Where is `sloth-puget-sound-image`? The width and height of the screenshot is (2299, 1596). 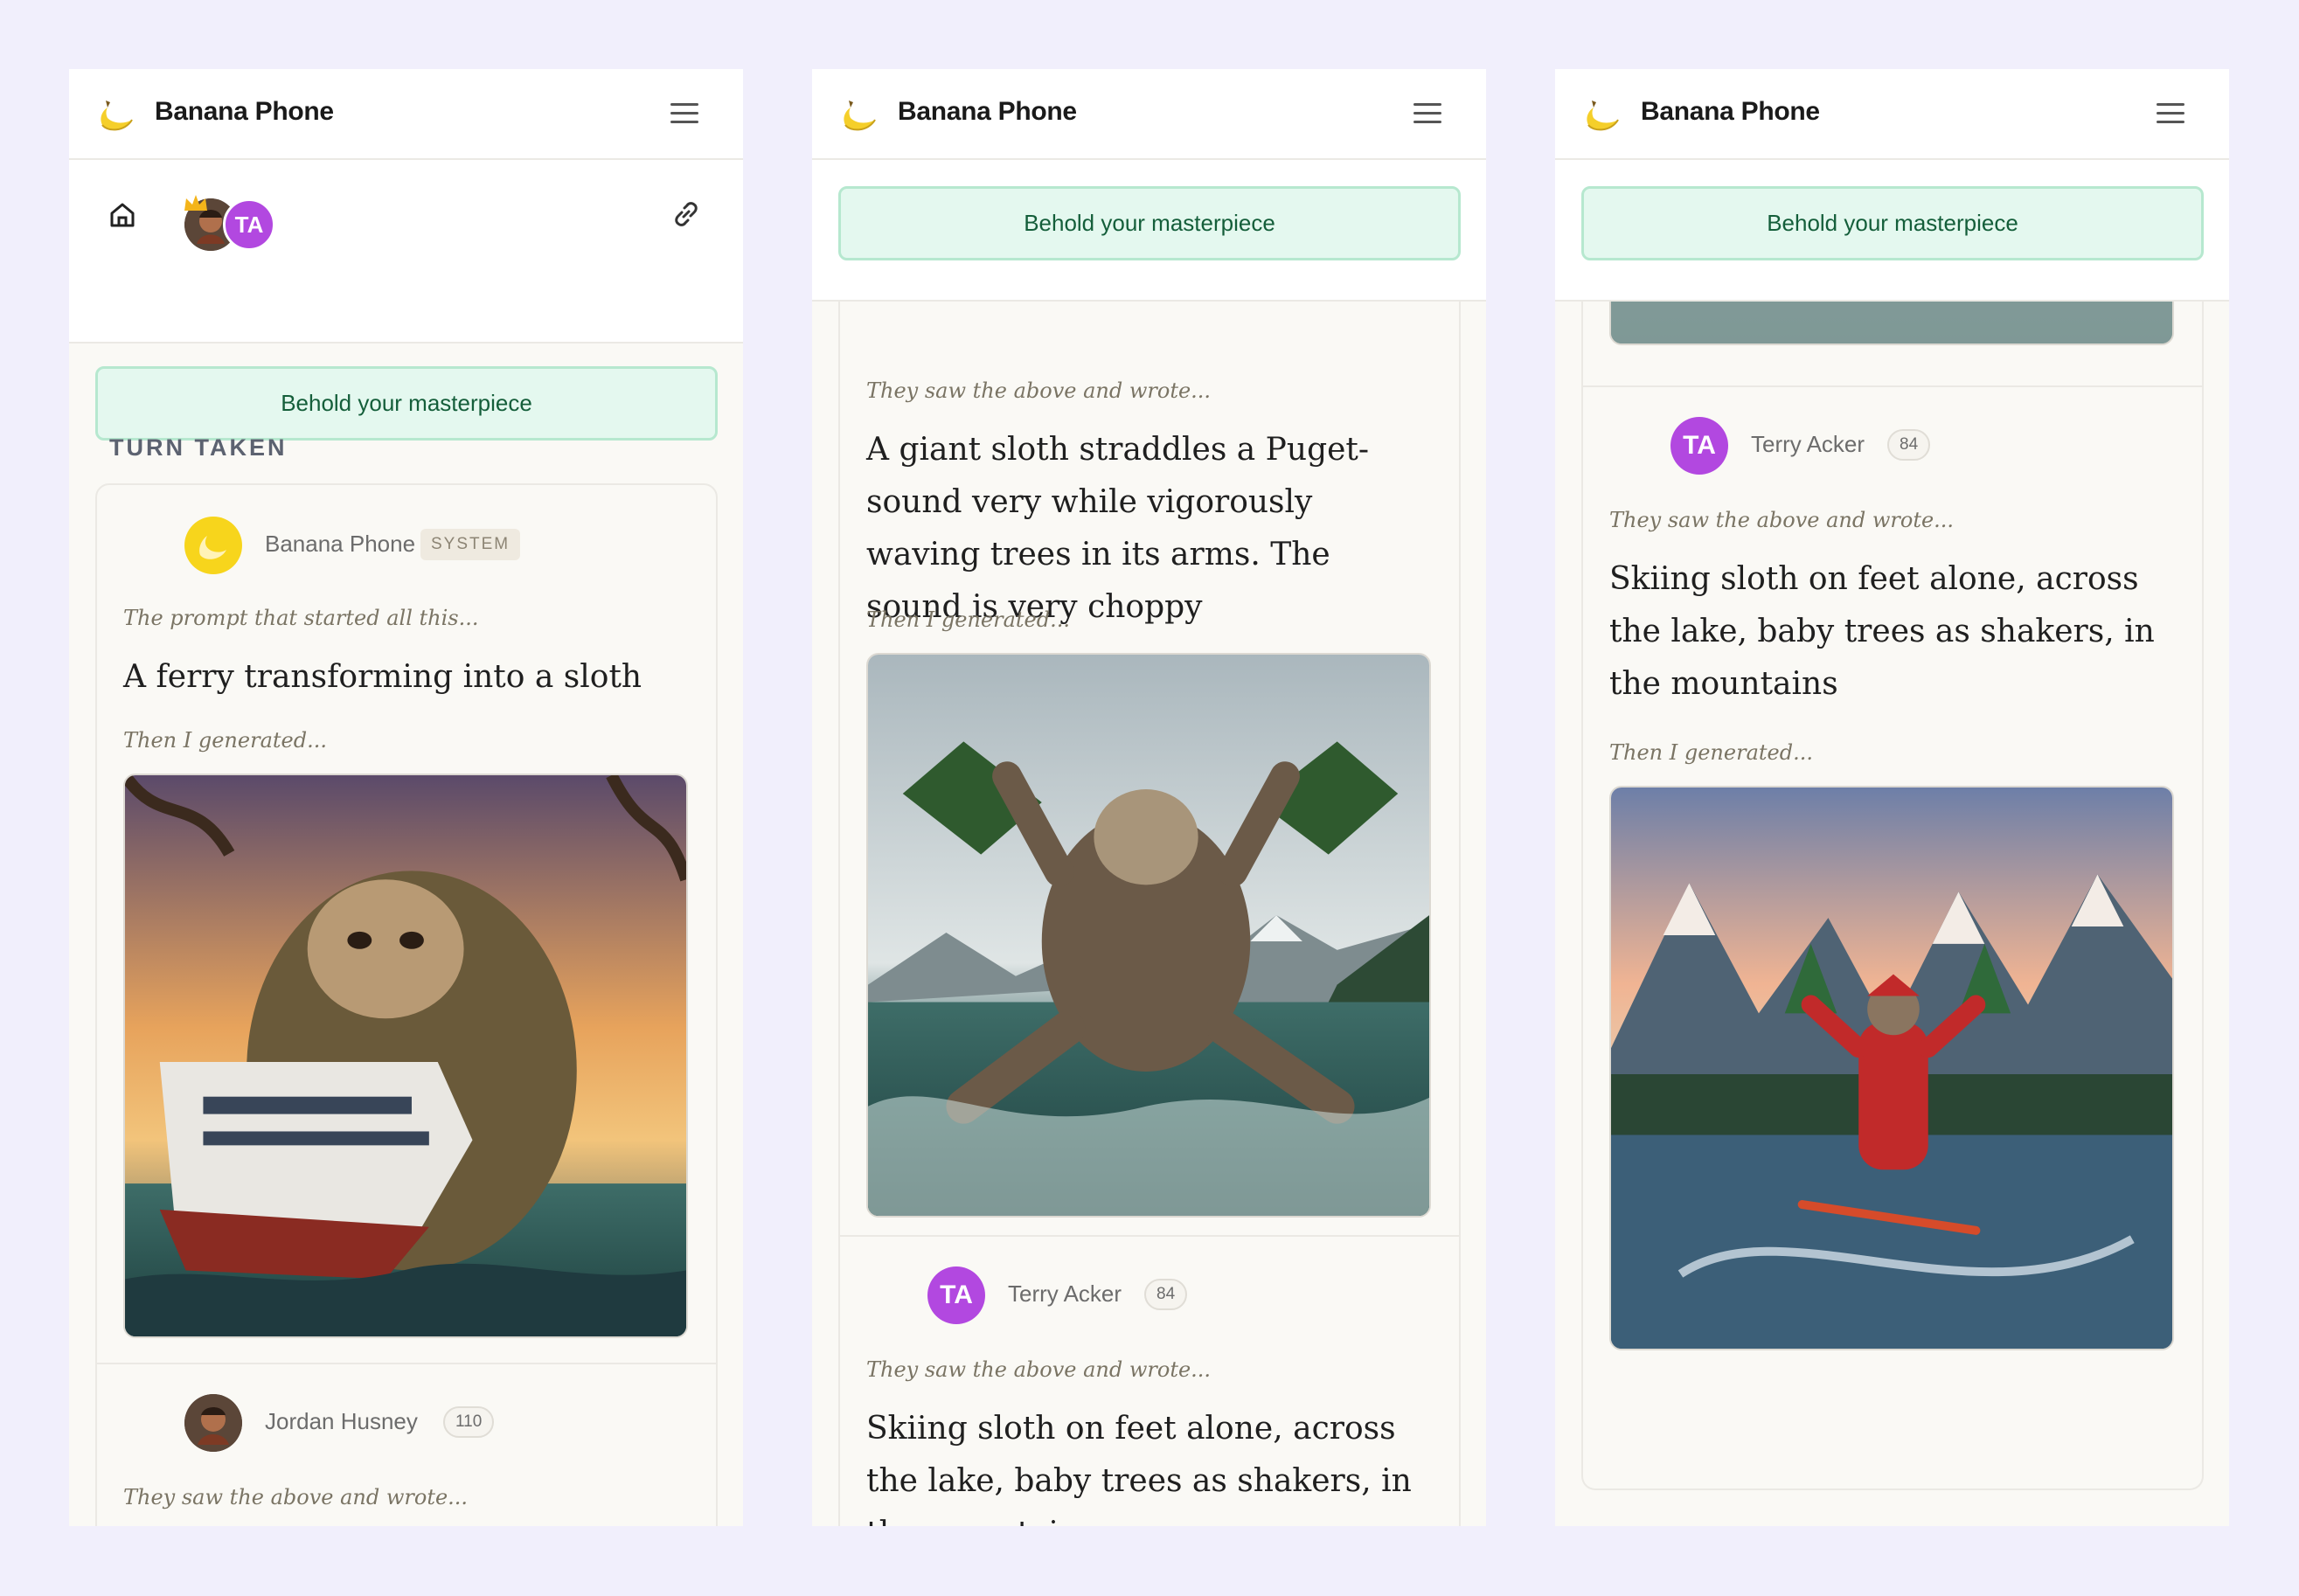 sloth-puget-sound-image is located at coordinates (1148, 935).